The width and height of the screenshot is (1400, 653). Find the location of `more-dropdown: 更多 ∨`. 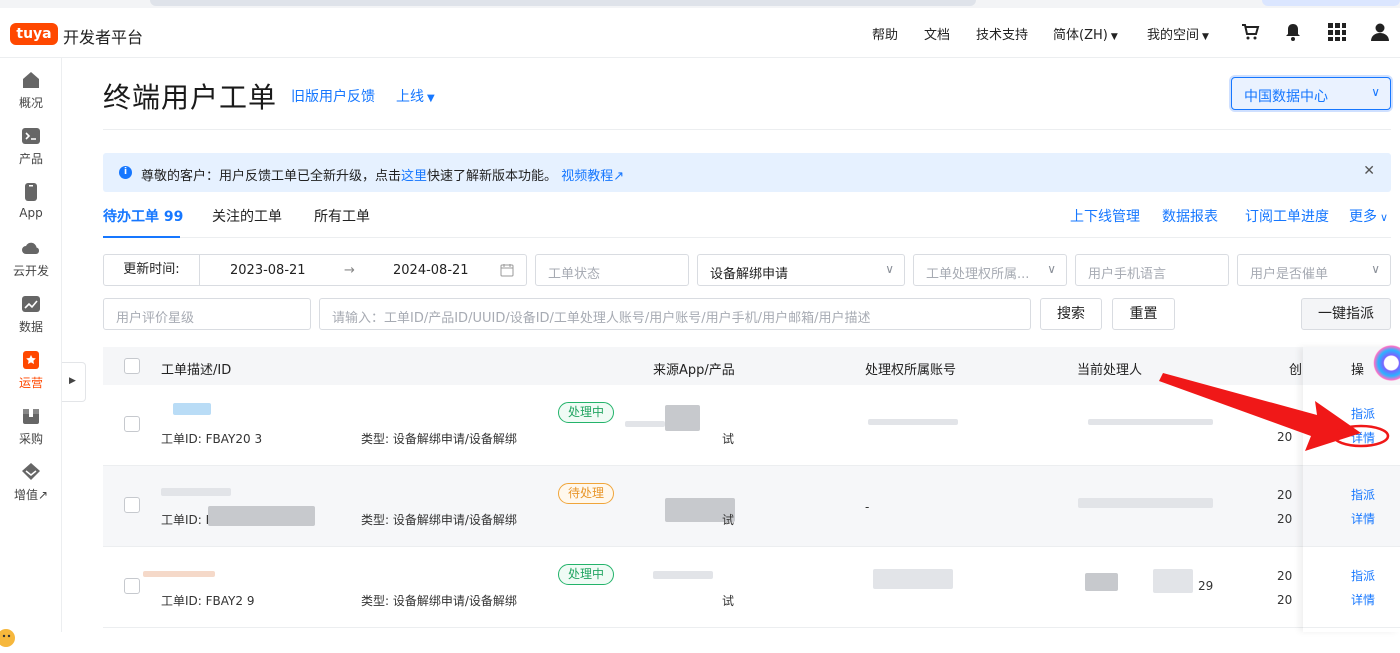

more-dropdown: 更多 ∨ is located at coordinates (1368, 216).